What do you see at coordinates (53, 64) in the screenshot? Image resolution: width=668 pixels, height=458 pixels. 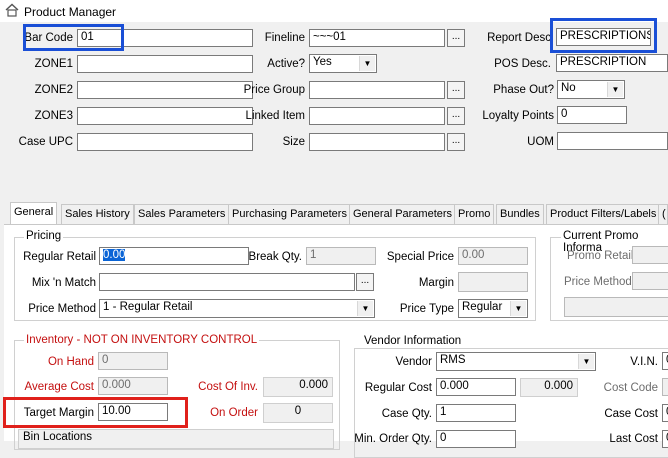 I see `zone1-label: ZONE1` at bounding box center [53, 64].